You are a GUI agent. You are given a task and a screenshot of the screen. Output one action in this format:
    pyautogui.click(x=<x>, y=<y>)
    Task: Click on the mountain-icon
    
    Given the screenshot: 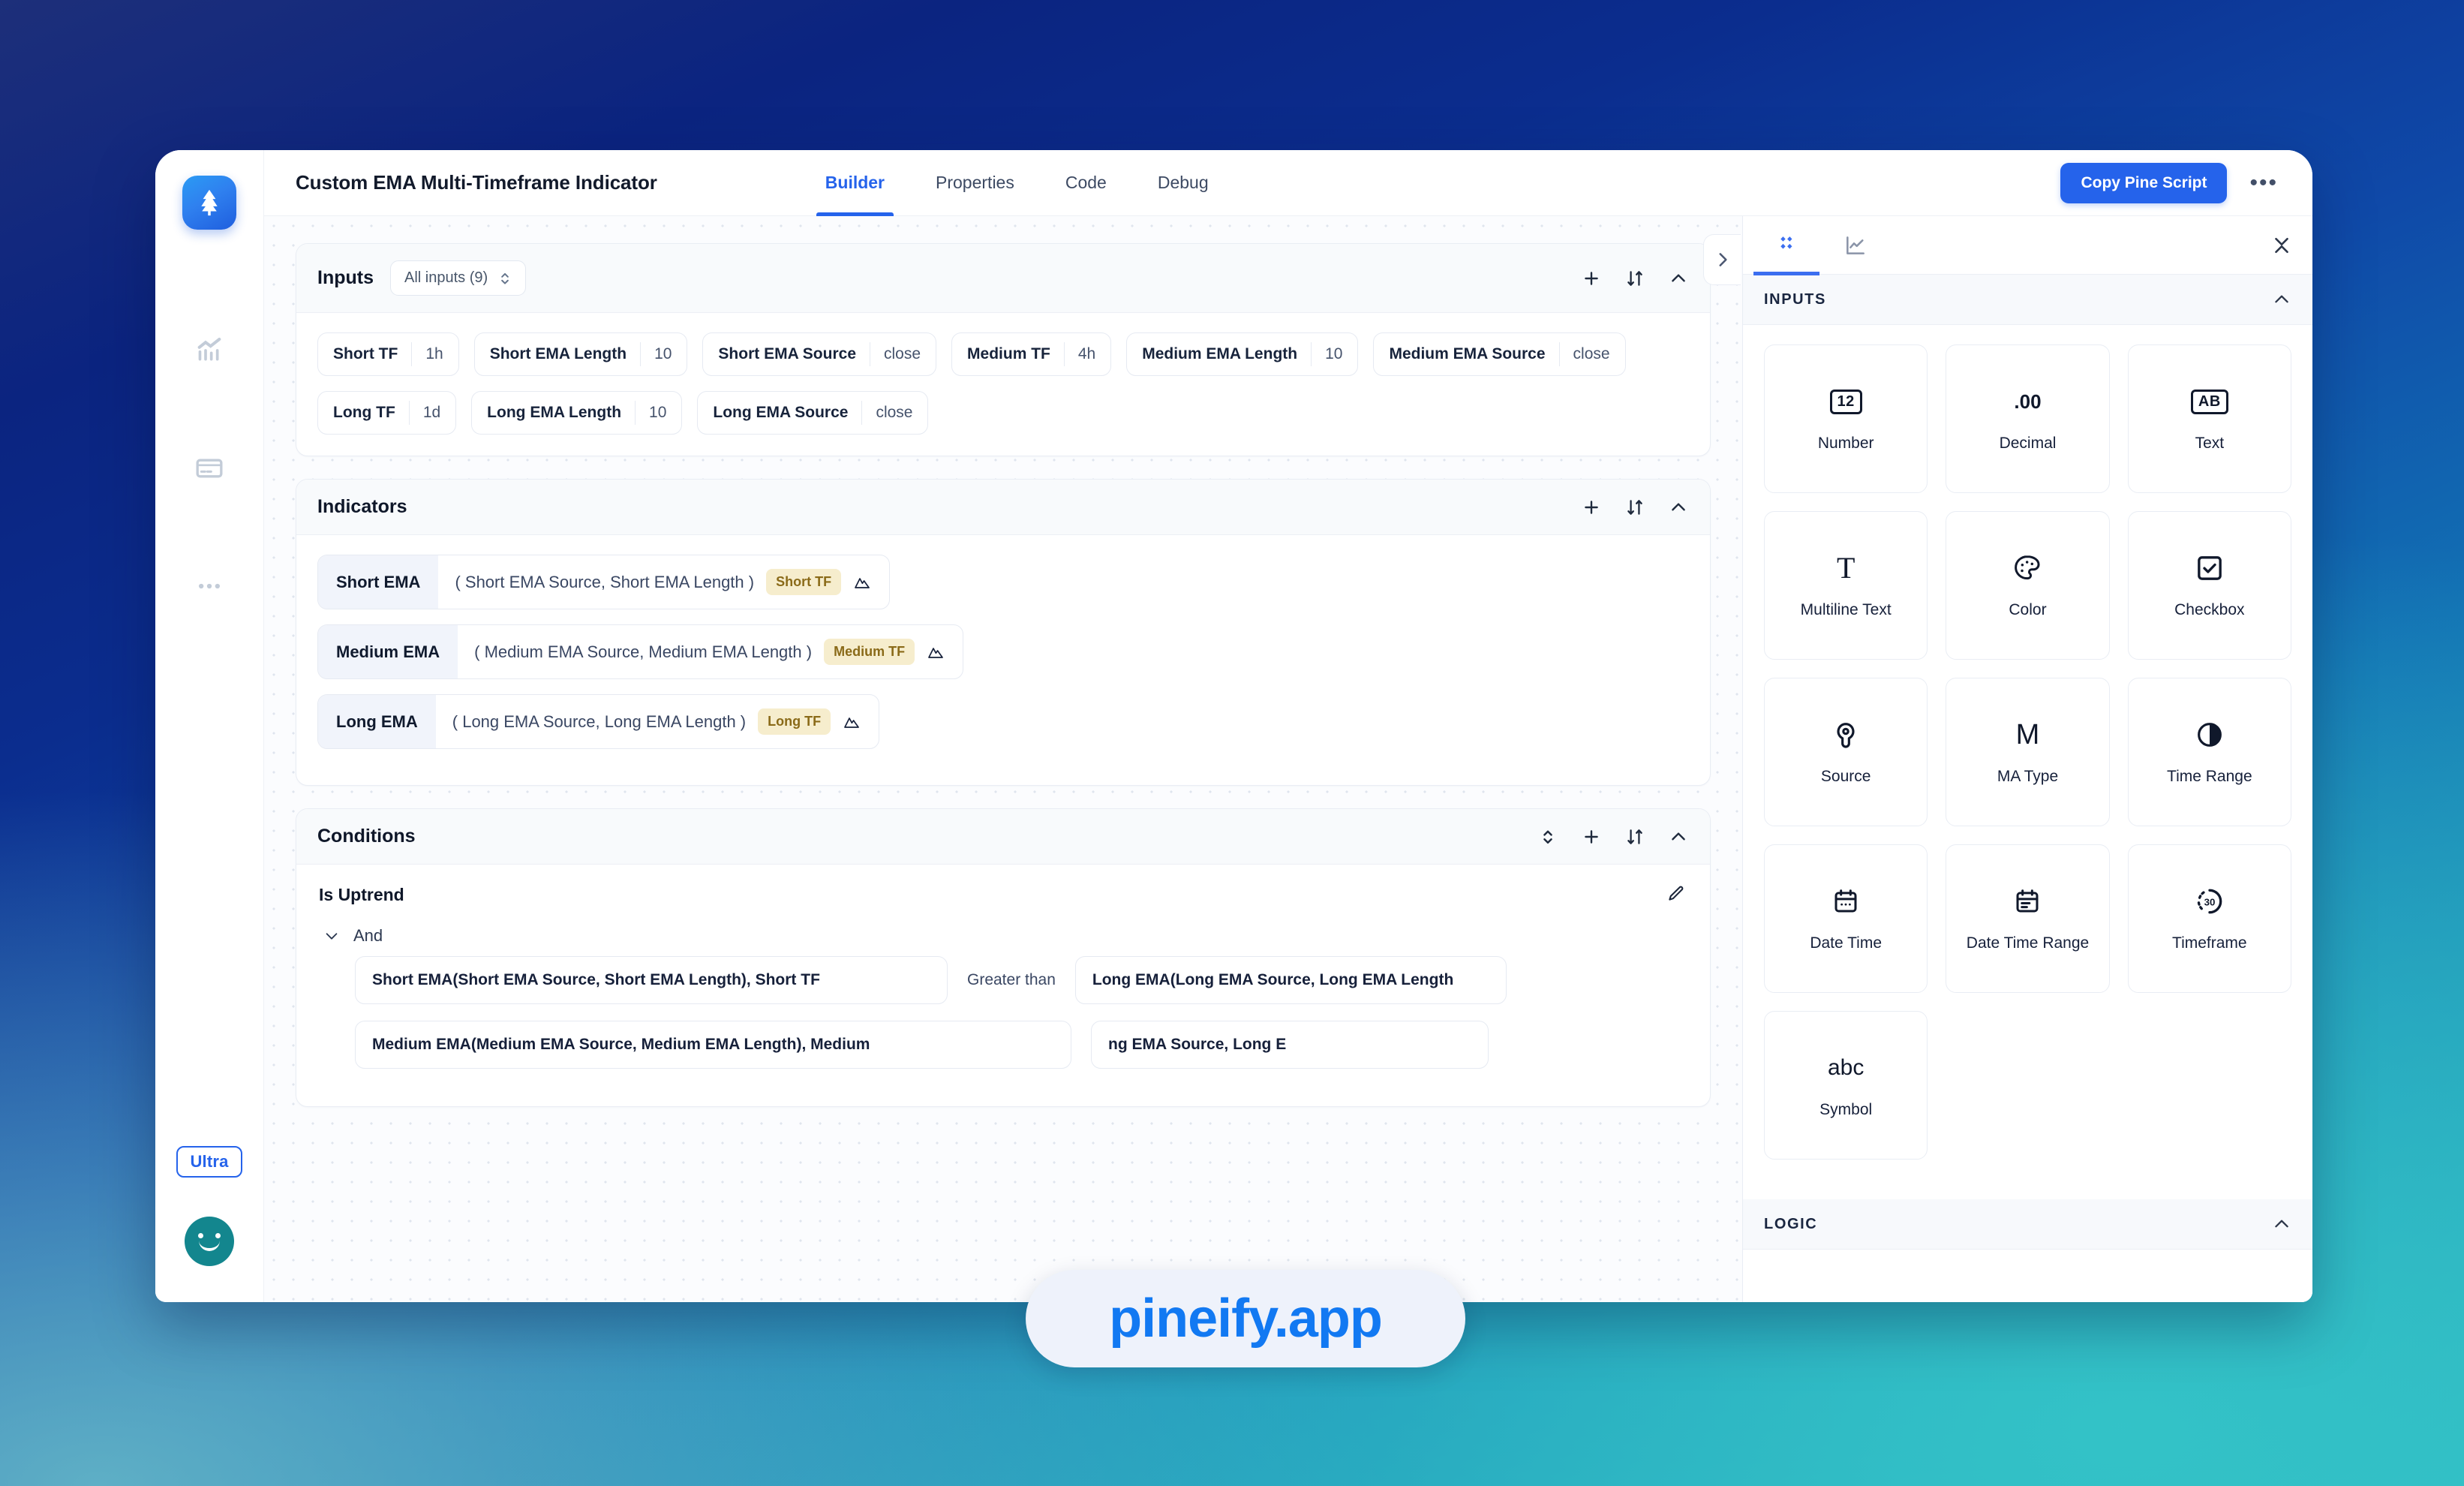 What is the action you would take?
    pyautogui.click(x=863, y=582)
    